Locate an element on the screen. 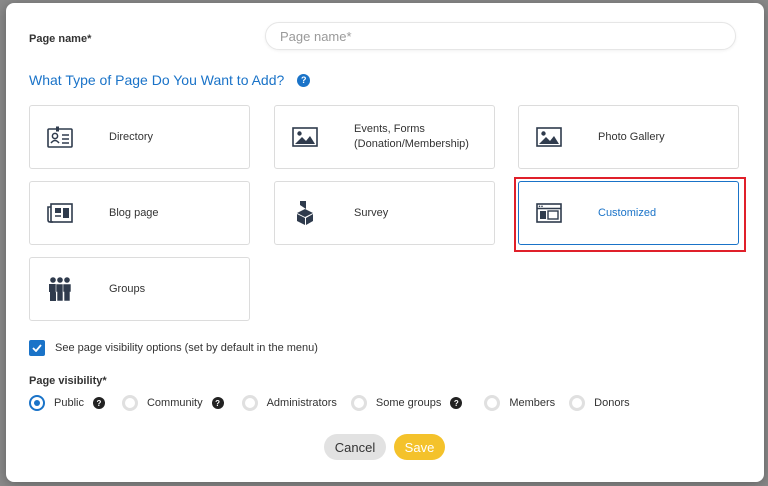  page-type-card-blog-page: Blog page is located at coordinates (139, 213).